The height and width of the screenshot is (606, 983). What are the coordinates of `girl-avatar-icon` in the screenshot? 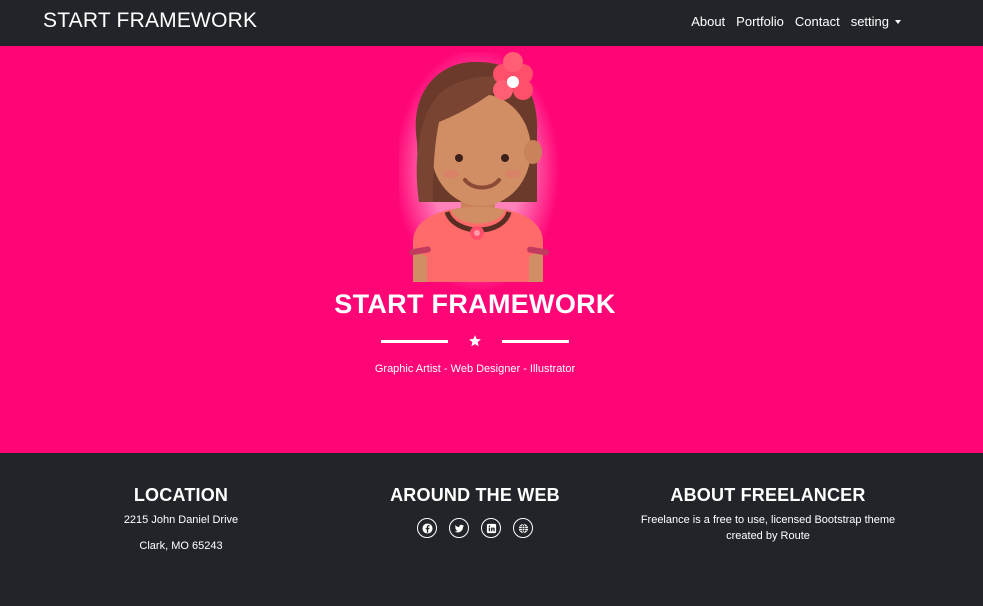 It's located at (479, 171).